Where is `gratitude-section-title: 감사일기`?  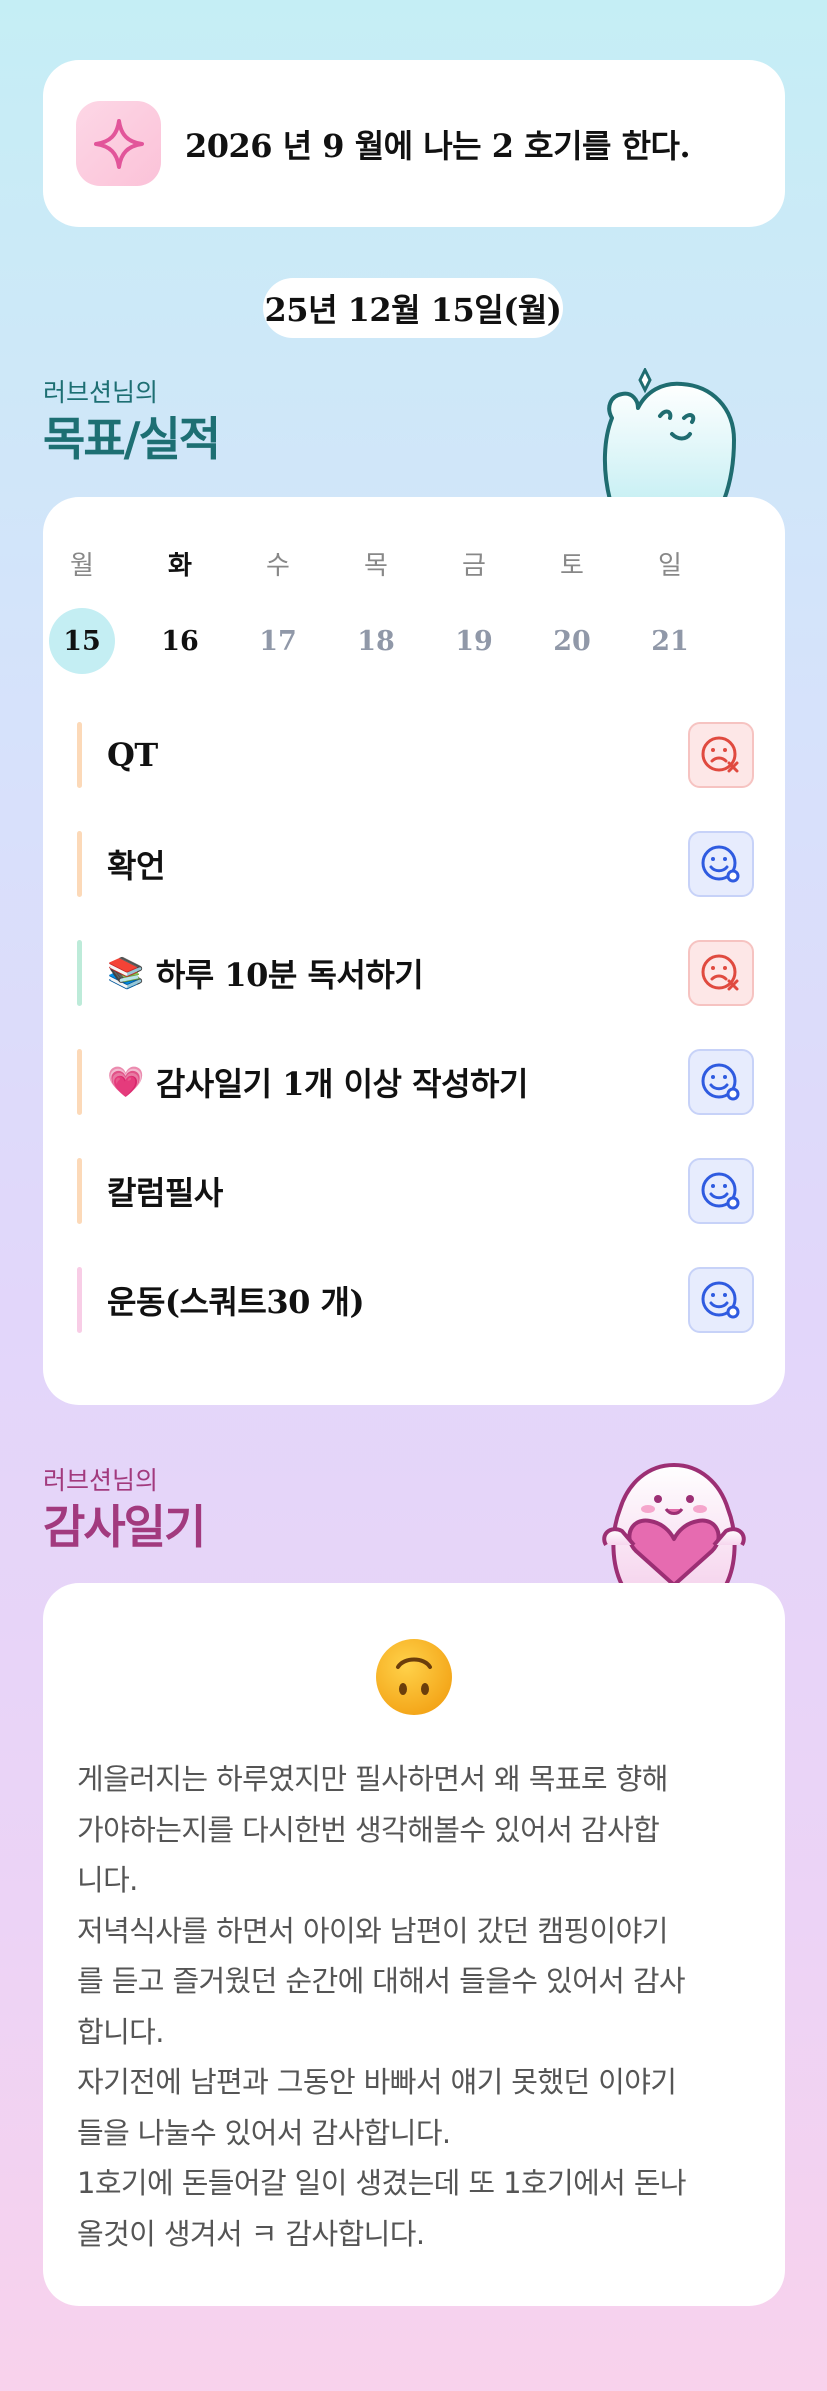
gratitude-section-title: 감사일기 is located at coordinates (124, 1527).